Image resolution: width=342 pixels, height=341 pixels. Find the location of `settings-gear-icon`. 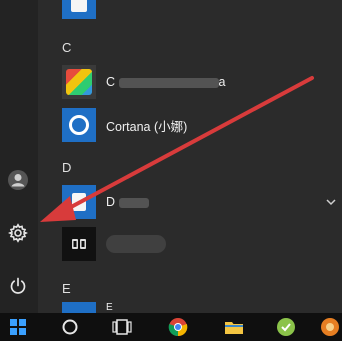

settings-gear-icon is located at coordinates (18, 233).